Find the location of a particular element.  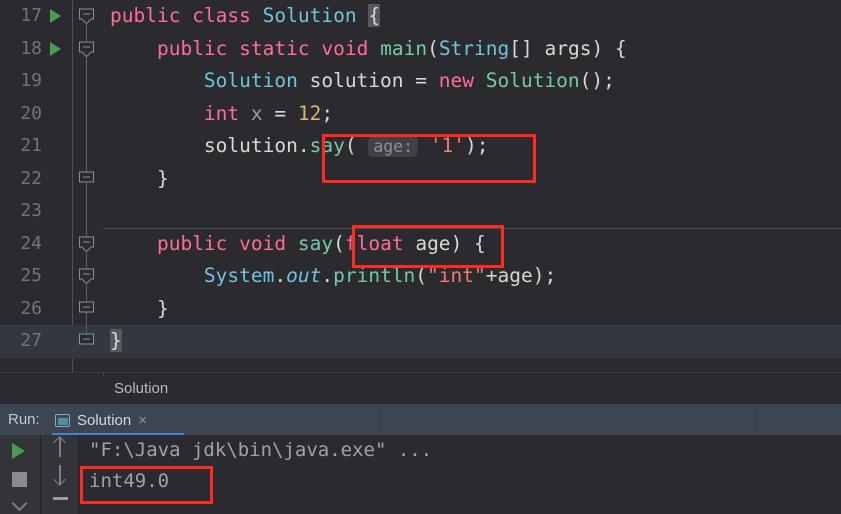

code-text: solution.say( age: '1'); is located at coordinates (471, 147).